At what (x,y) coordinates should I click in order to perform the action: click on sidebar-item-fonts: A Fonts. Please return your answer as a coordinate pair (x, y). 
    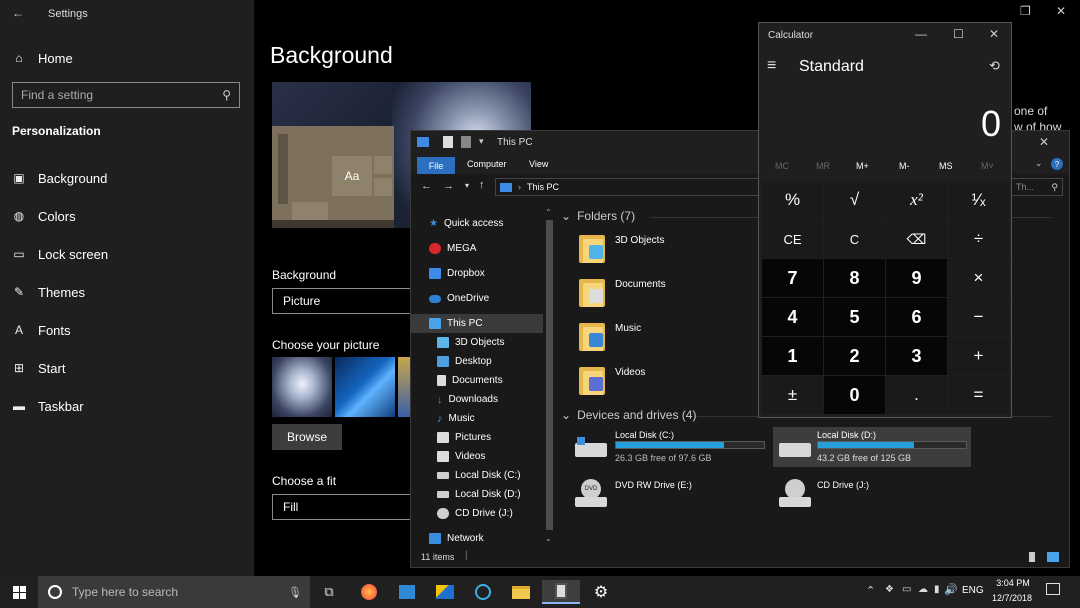
    Looking at the image, I should click on (127, 330).